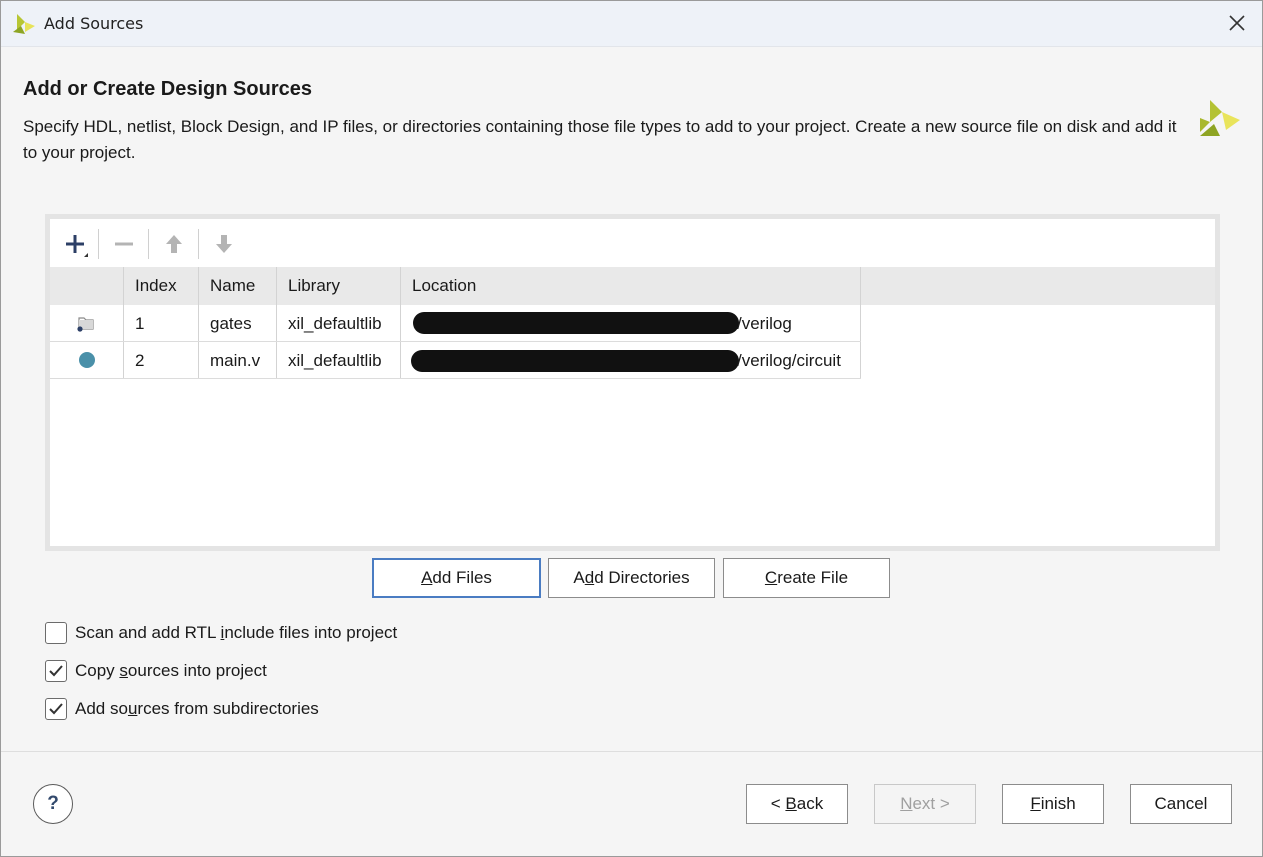 The image size is (1263, 857). I want to click on table-row: 1 gates xil_defaultlib /verilog, so click(455, 323).